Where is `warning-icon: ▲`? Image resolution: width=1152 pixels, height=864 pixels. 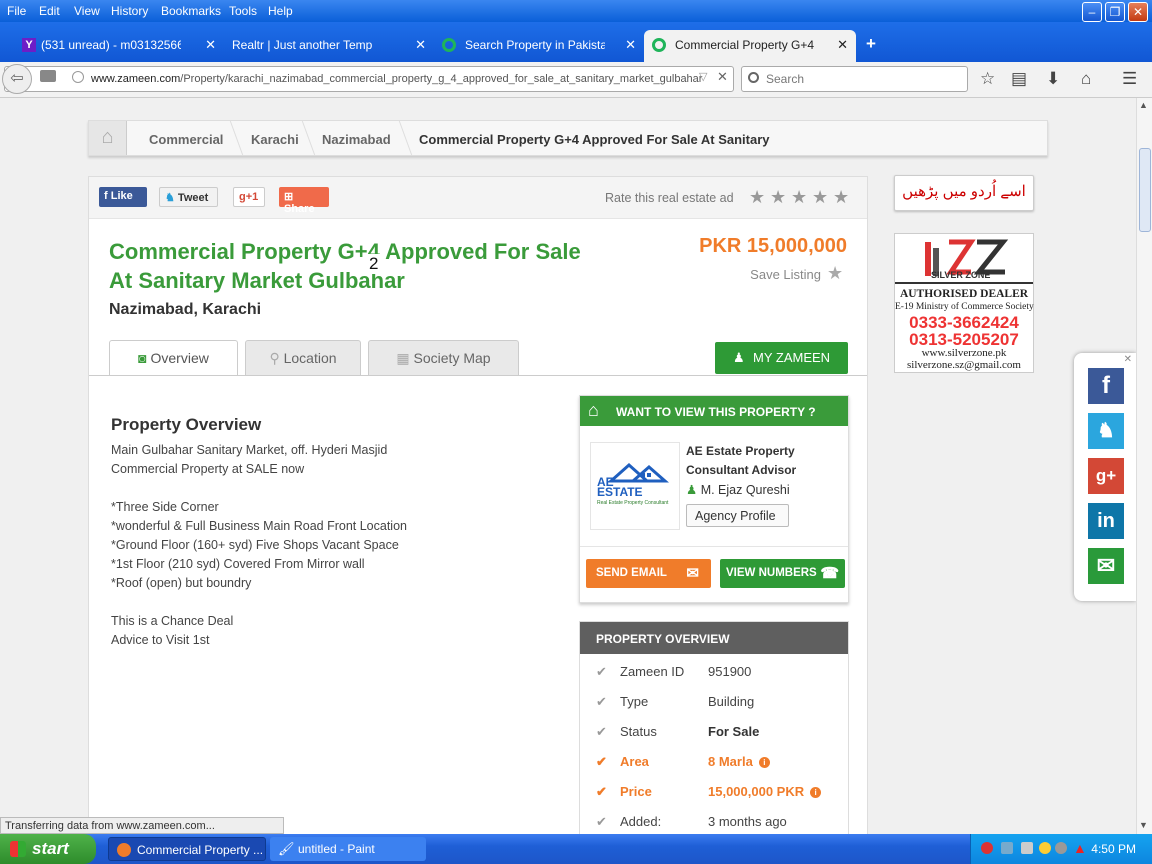
warning-icon: ▲ is located at coordinates (1080, 848).